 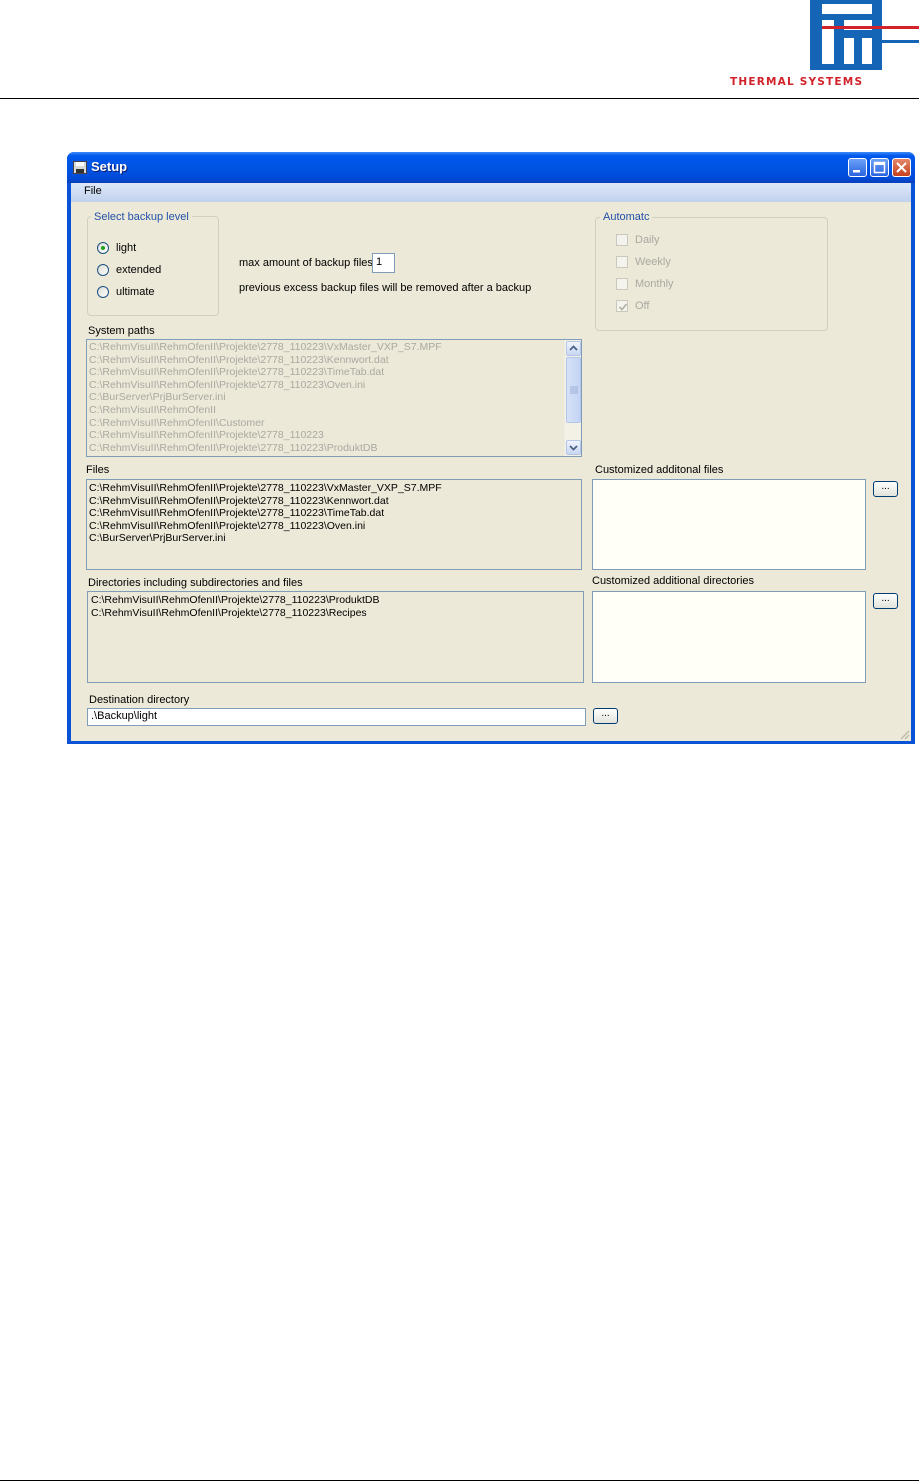 I want to click on close-icon, so click(x=901, y=167).